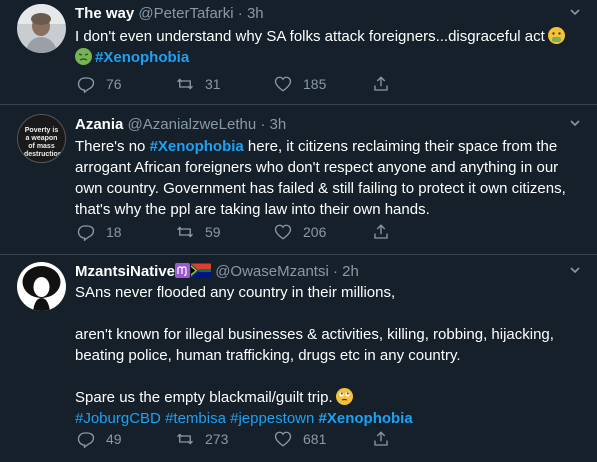 The width and height of the screenshot is (597, 462). What do you see at coordinates (183, 270) in the screenshot?
I see `virgo-sign-icon` at bounding box center [183, 270].